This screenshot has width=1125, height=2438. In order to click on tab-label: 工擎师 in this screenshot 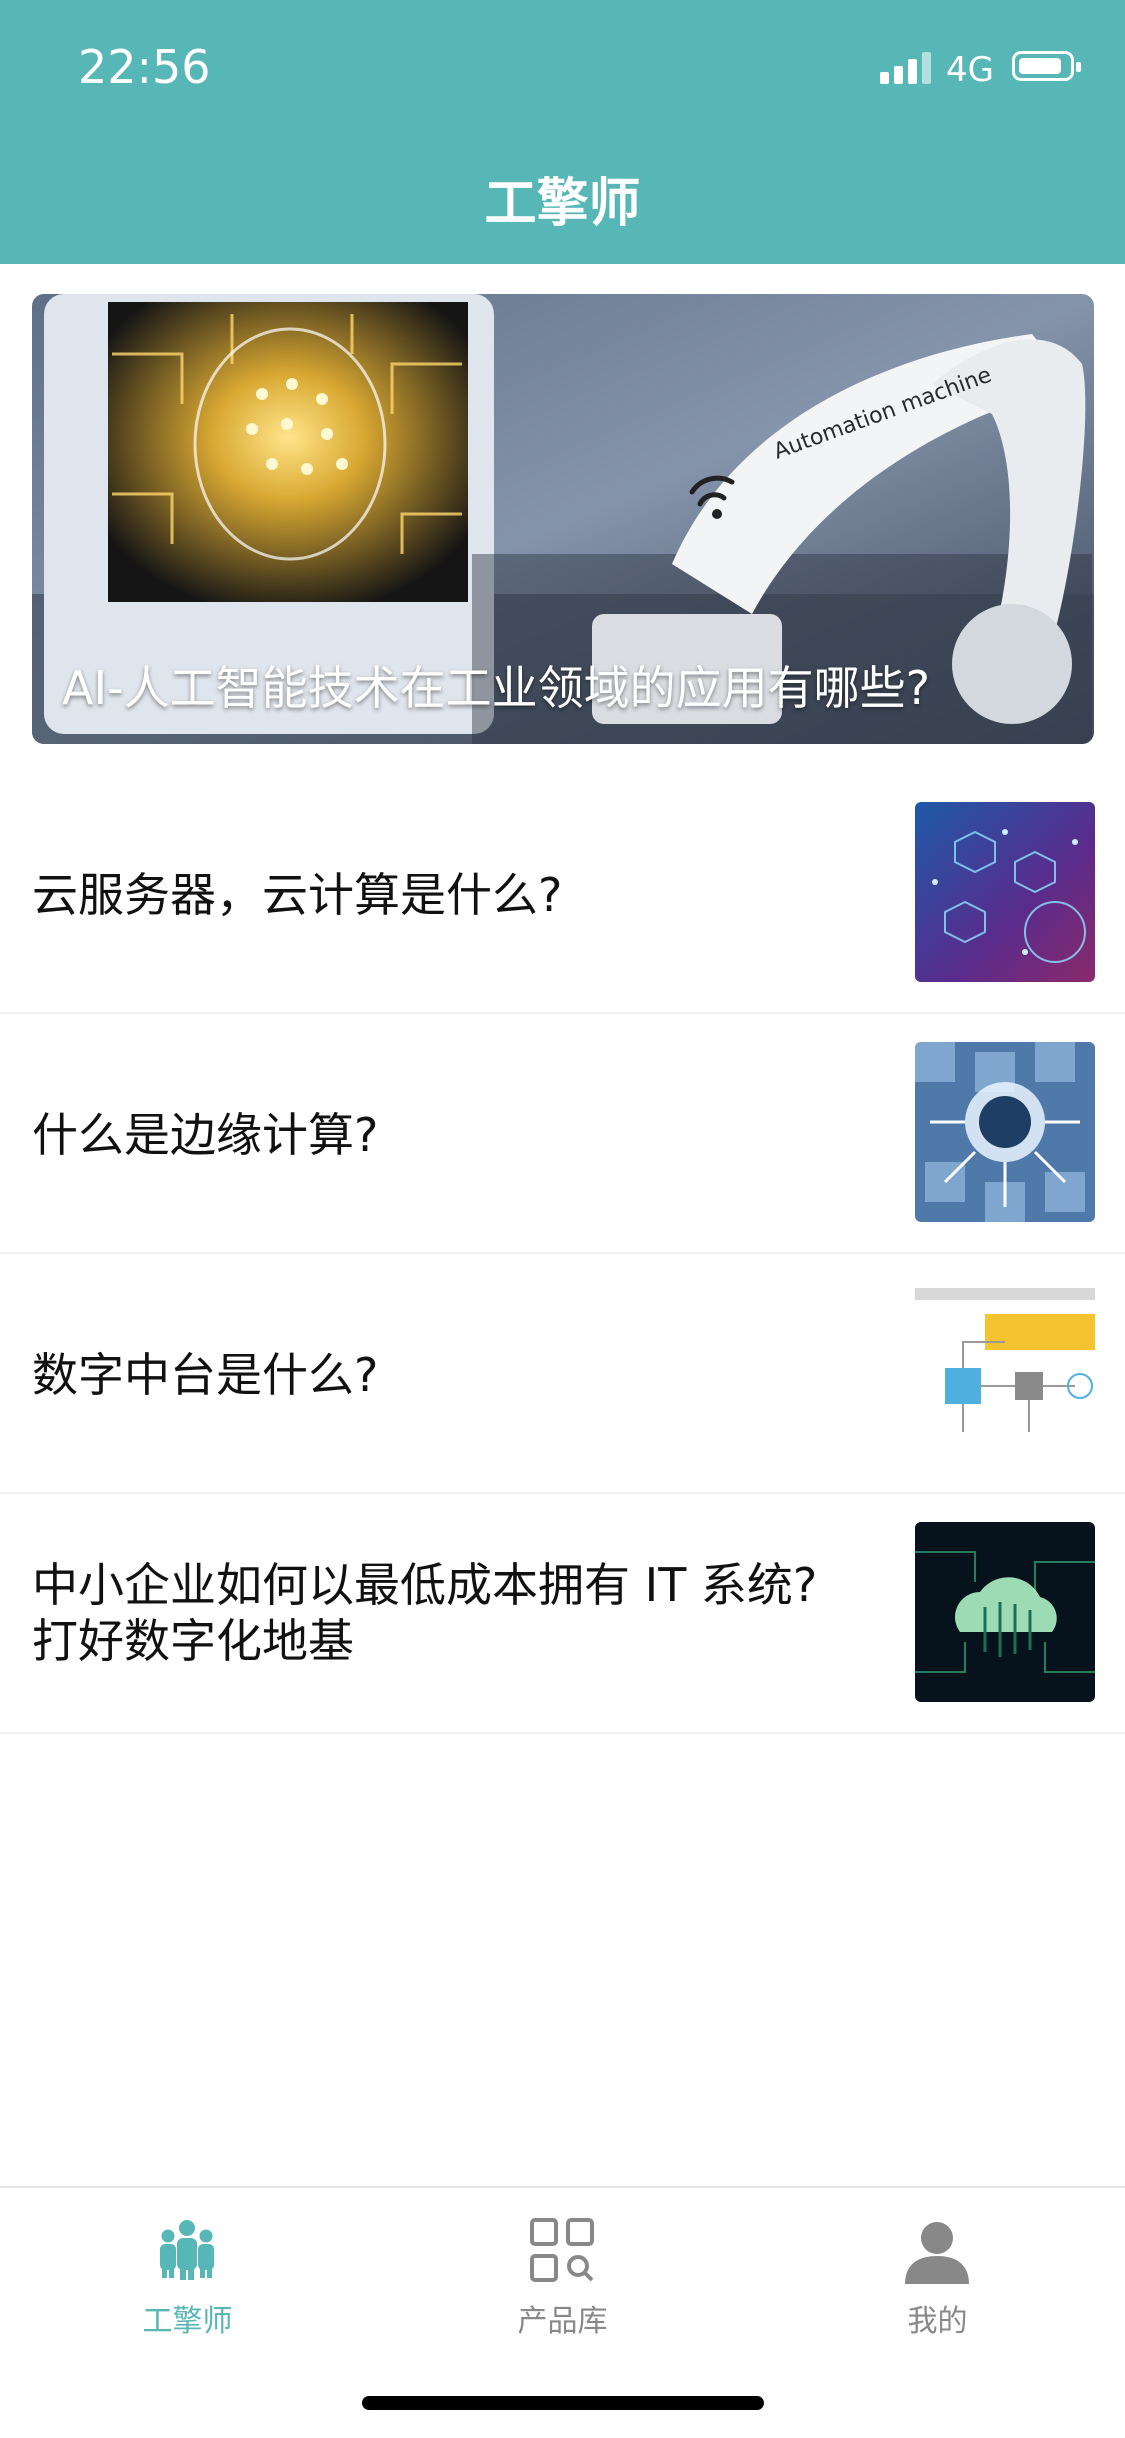, I will do `click(187, 2321)`.